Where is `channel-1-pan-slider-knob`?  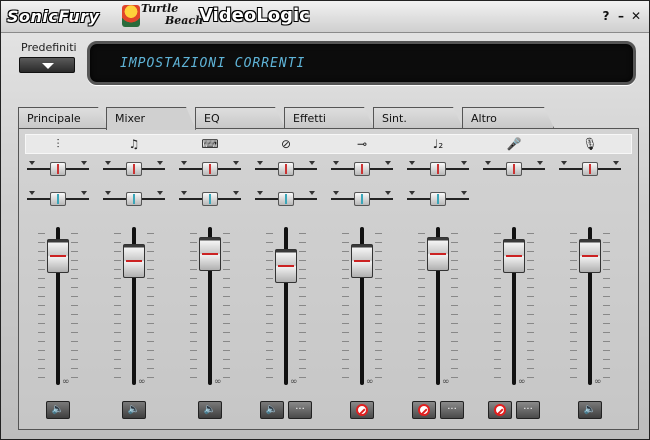 channel-1-pan-slider-knob is located at coordinates (58, 169).